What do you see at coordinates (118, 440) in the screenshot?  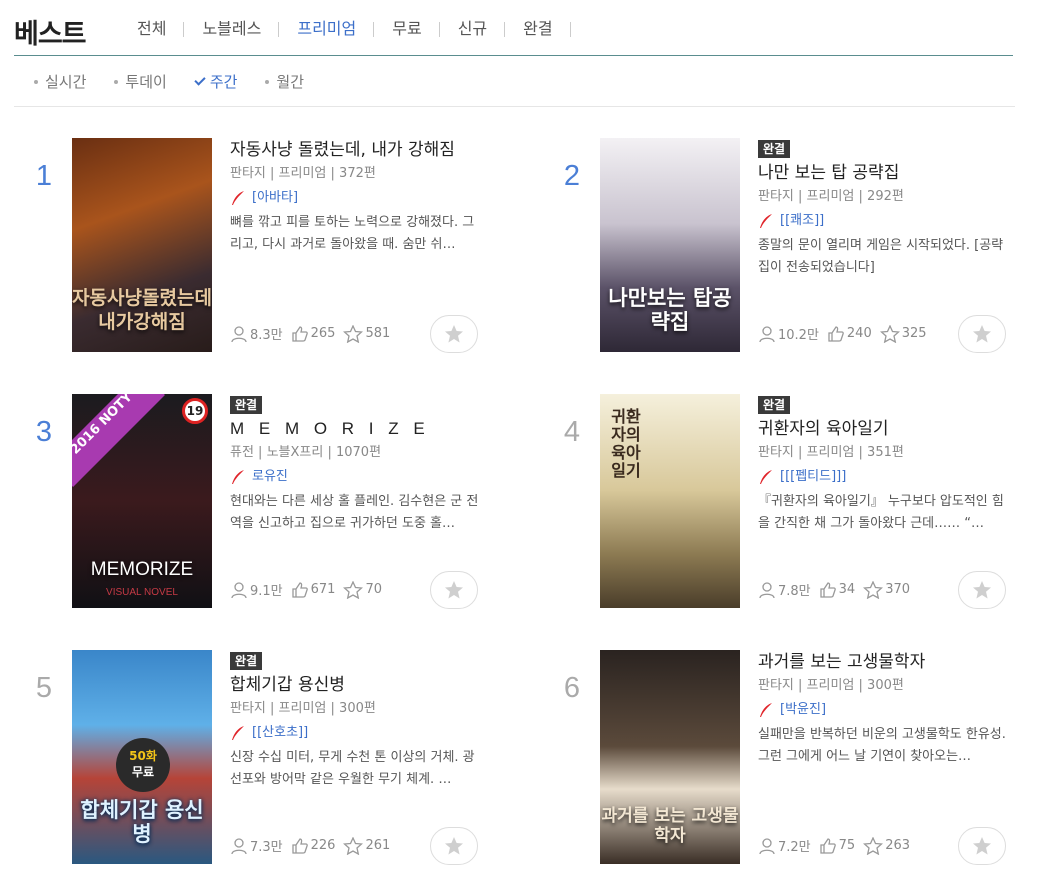 I see `noty-ribbon: 2016 NOTY` at bounding box center [118, 440].